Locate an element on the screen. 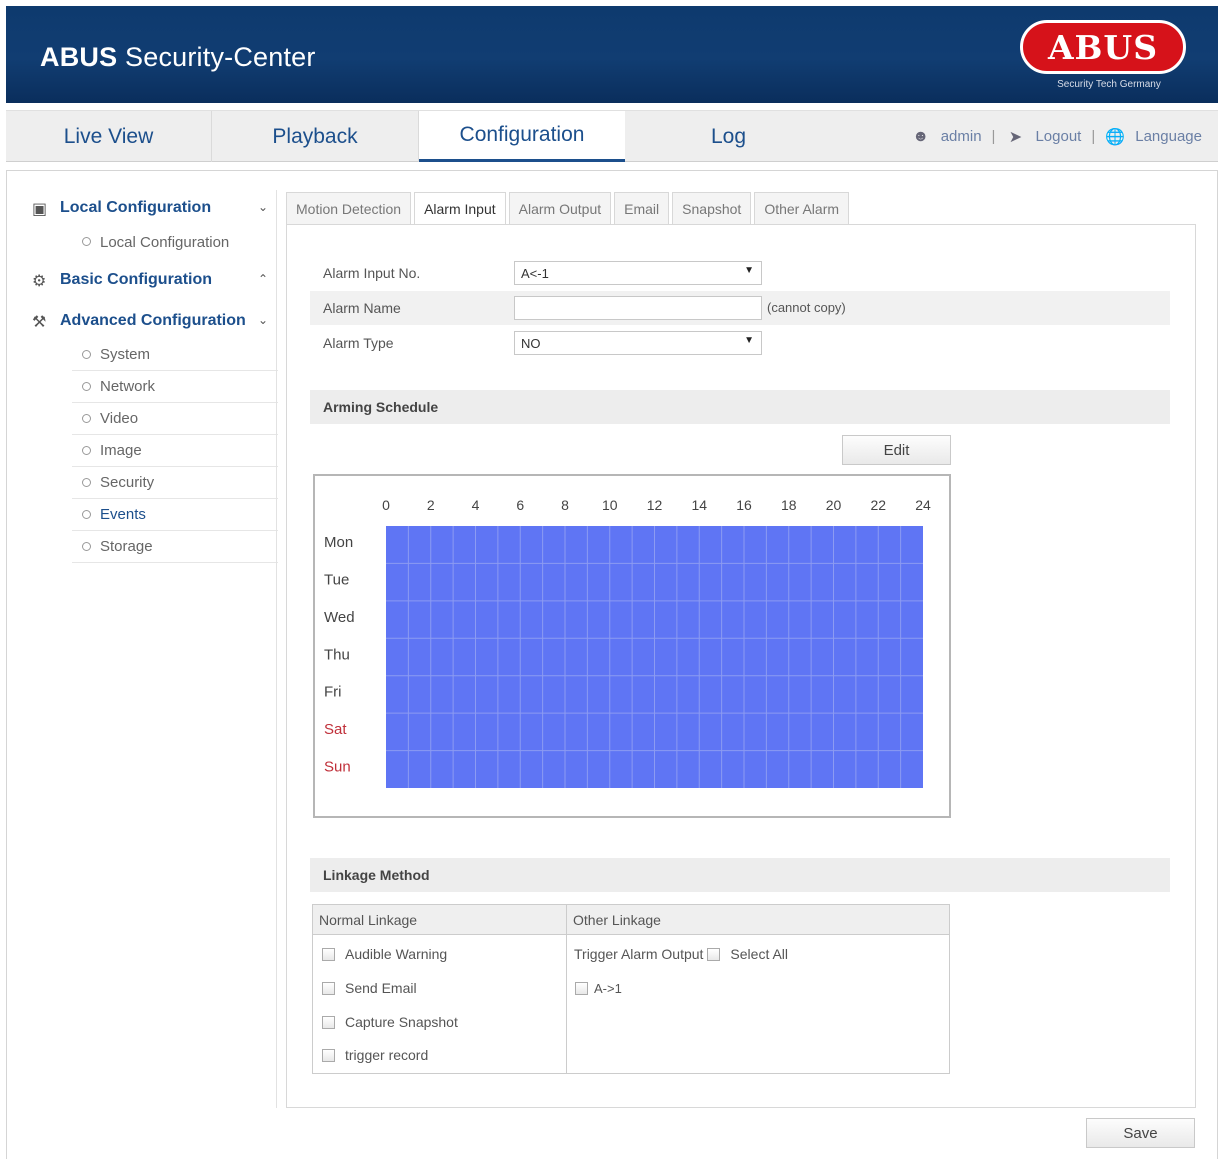 The image size is (1221, 1159). hour-label: 4 is located at coordinates (476, 505).